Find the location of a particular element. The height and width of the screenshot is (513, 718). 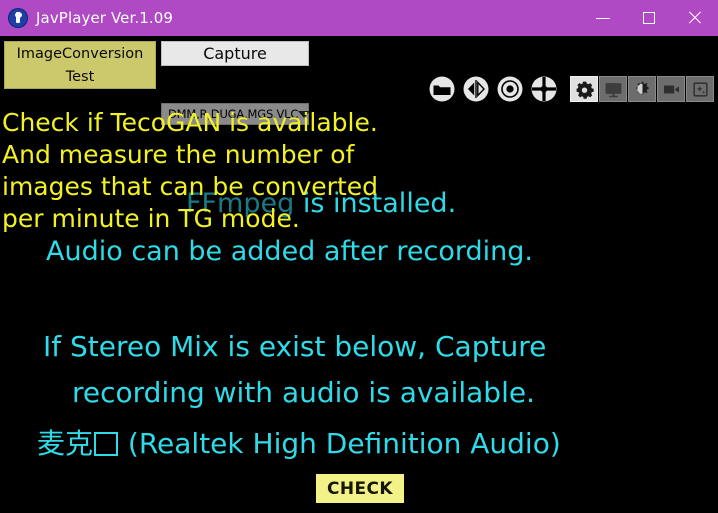

image-conversion-test-button: ImageConversion Test is located at coordinates (80, 65).